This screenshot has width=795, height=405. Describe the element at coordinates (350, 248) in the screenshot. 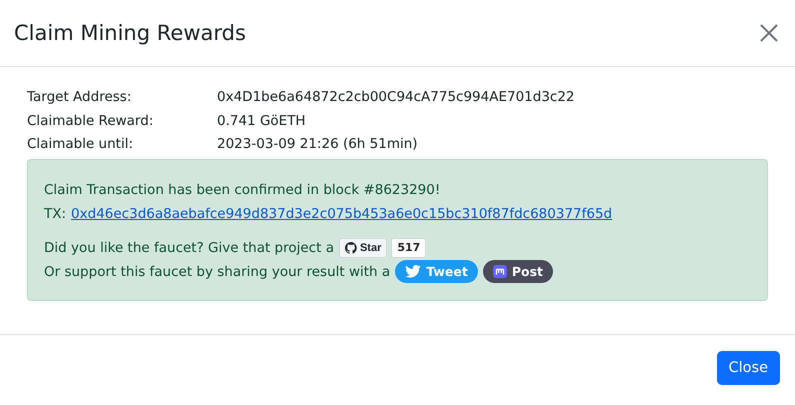

I see `octocat-icon` at that location.